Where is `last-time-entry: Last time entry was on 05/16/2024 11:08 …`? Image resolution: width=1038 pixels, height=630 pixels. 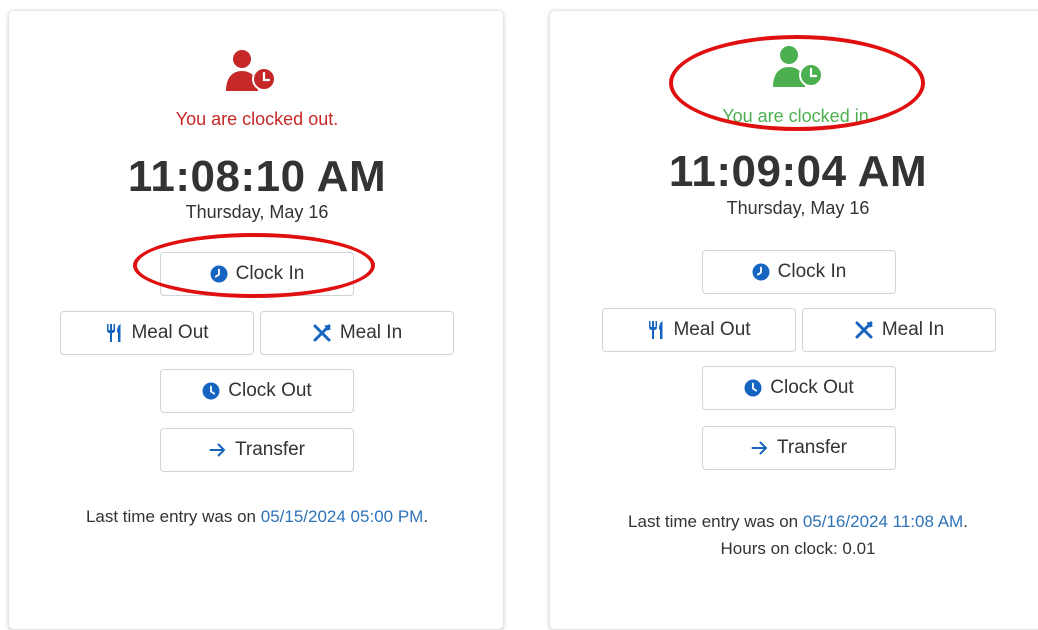 last-time-entry: Last time entry was on 05/16/2024 11:08 … is located at coordinates (794, 522).